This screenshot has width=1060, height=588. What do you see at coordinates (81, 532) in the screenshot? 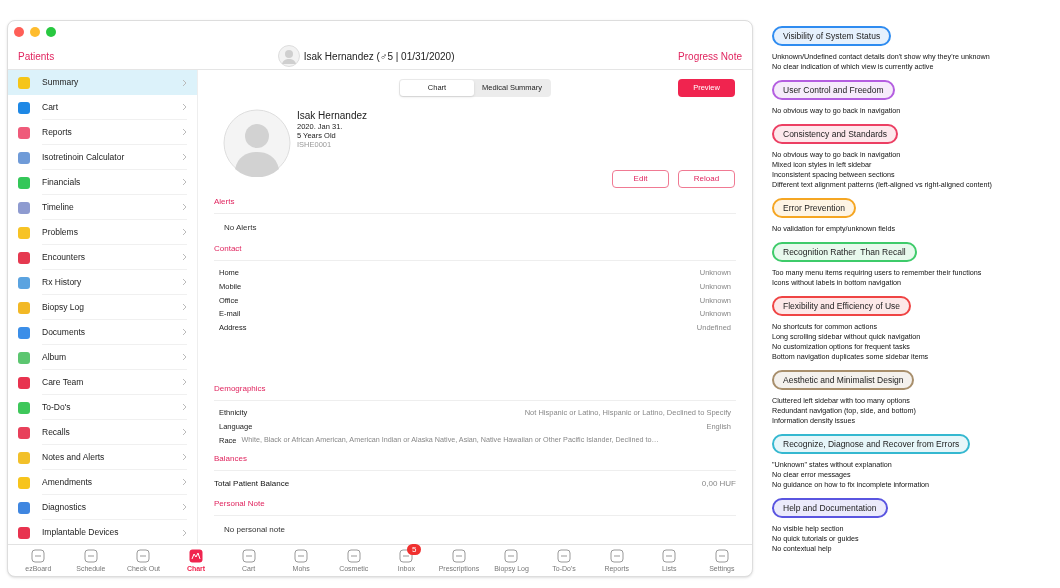
I see `sidebar-label: Implantable Devices` at bounding box center [81, 532].